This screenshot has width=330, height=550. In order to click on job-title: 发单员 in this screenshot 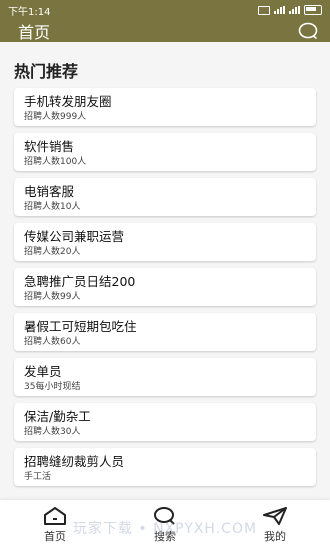, I will do `click(43, 371)`.